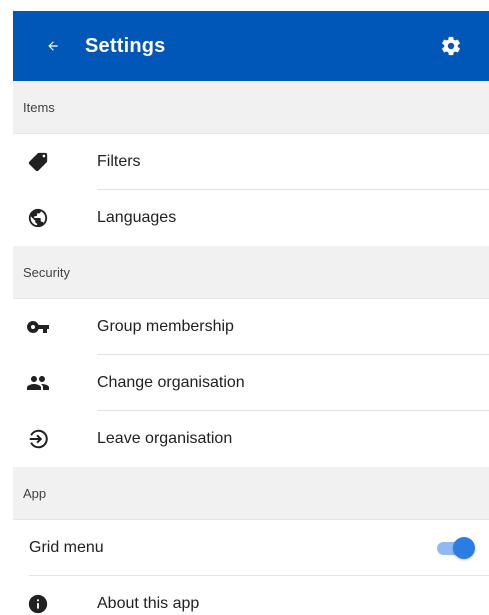  What do you see at coordinates (251, 327) in the screenshot?
I see `settings-item-group-membership: Group membership` at bounding box center [251, 327].